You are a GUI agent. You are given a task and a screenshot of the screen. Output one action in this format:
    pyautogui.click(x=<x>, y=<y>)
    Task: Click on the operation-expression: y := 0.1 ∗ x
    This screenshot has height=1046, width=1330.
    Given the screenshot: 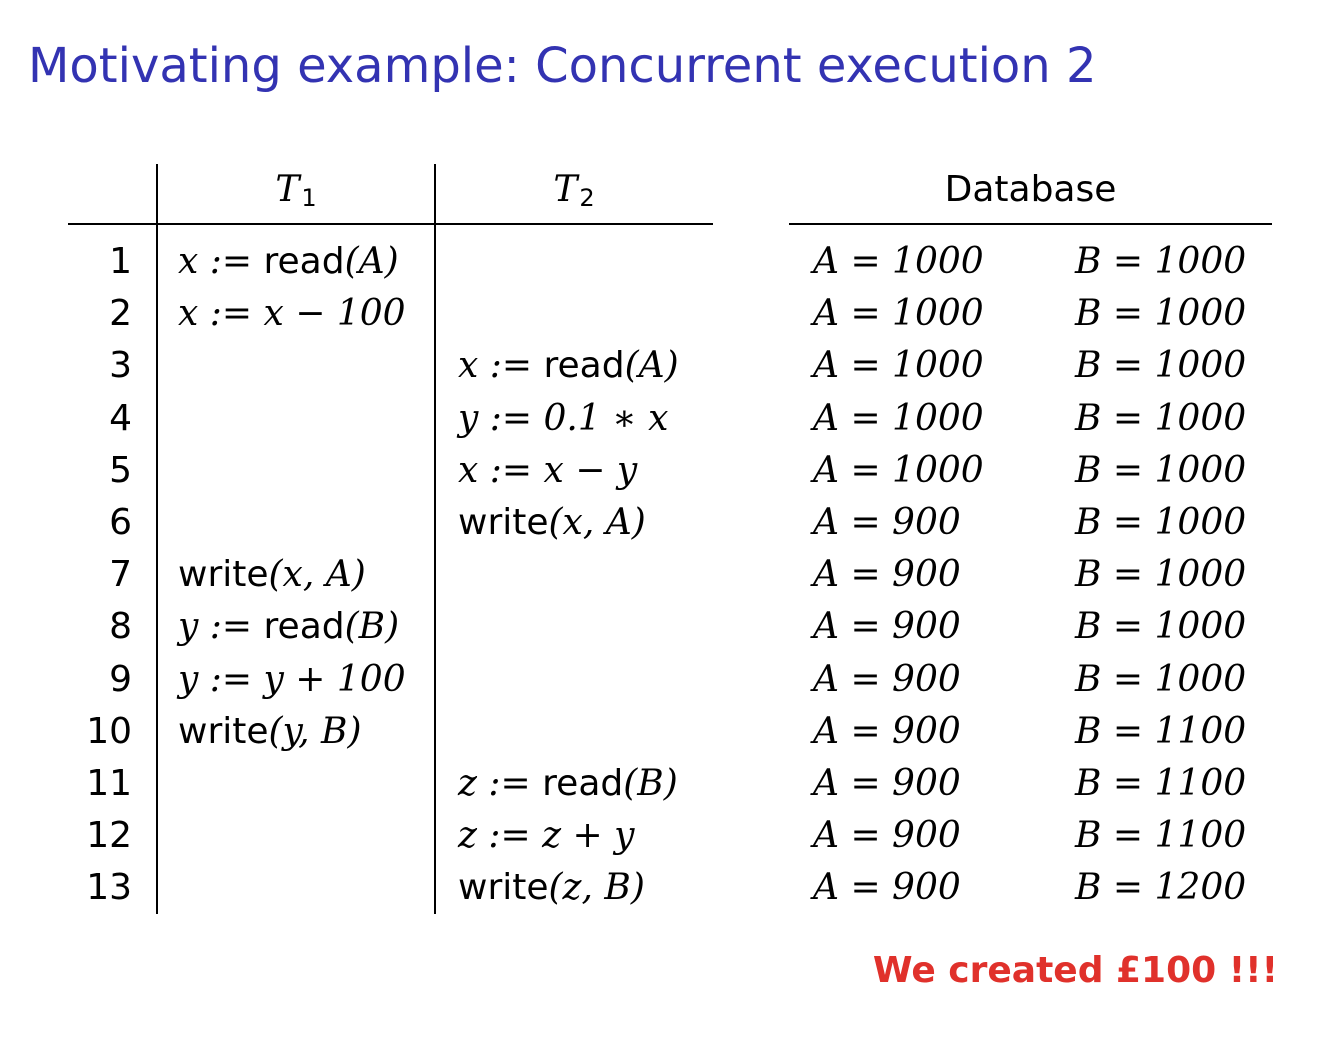 What is the action you would take?
    pyautogui.click(x=563, y=418)
    